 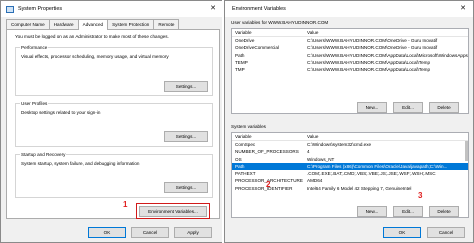 What do you see at coordinates (28, 24) in the screenshot?
I see `tab-computer-name: Computer Name` at bounding box center [28, 24].